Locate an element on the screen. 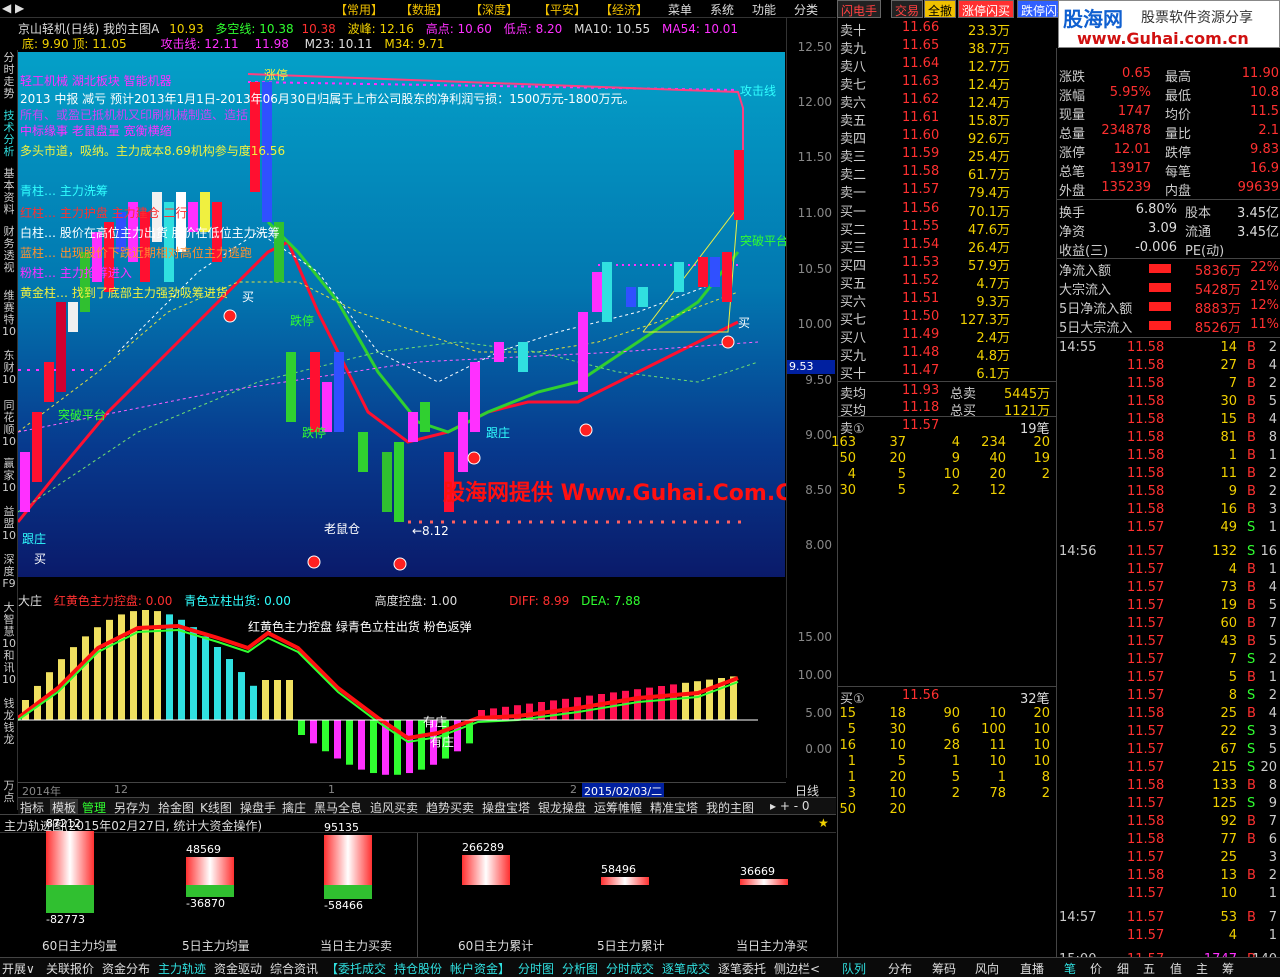  menu-function: 功能 is located at coordinates (764, 9).